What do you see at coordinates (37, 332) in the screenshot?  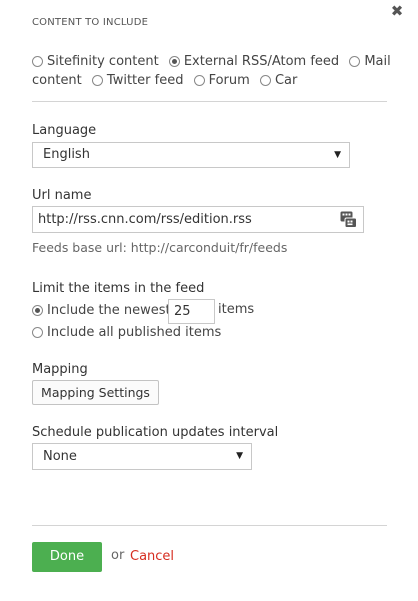 I see `radio-include-all` at bounding box center [37, 332].